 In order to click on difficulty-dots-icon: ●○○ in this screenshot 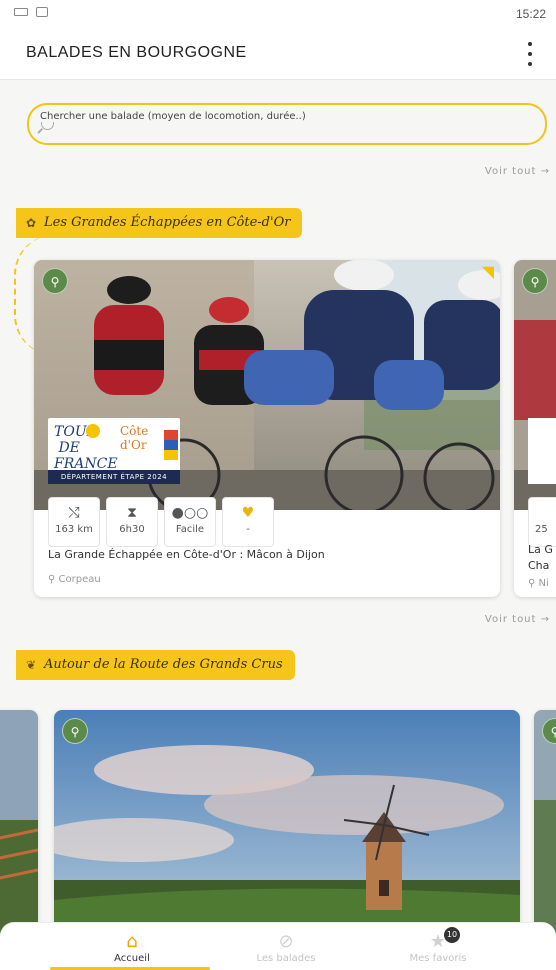, I will do `click(190, 513)`.